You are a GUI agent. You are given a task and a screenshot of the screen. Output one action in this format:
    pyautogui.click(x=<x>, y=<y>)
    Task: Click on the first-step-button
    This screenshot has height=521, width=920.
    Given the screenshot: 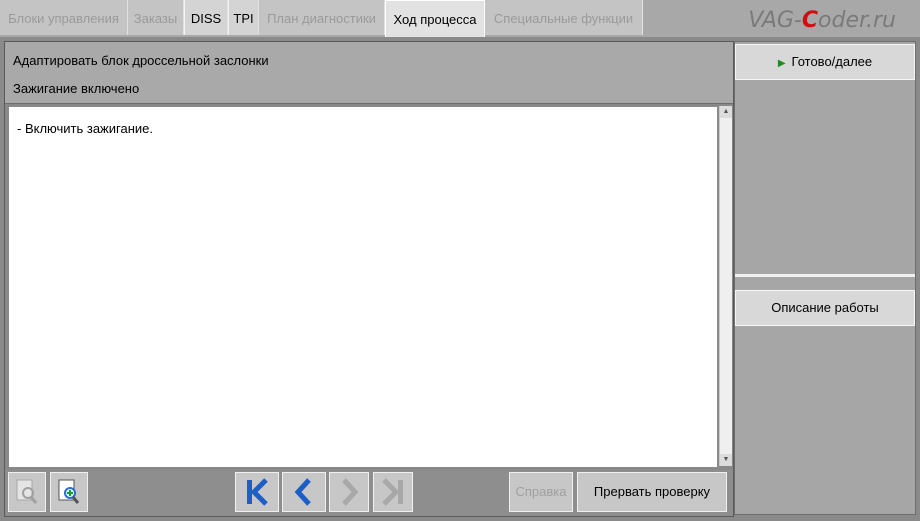 What is the action you would take?
    pyautogui.click(x=257, y=492)
    